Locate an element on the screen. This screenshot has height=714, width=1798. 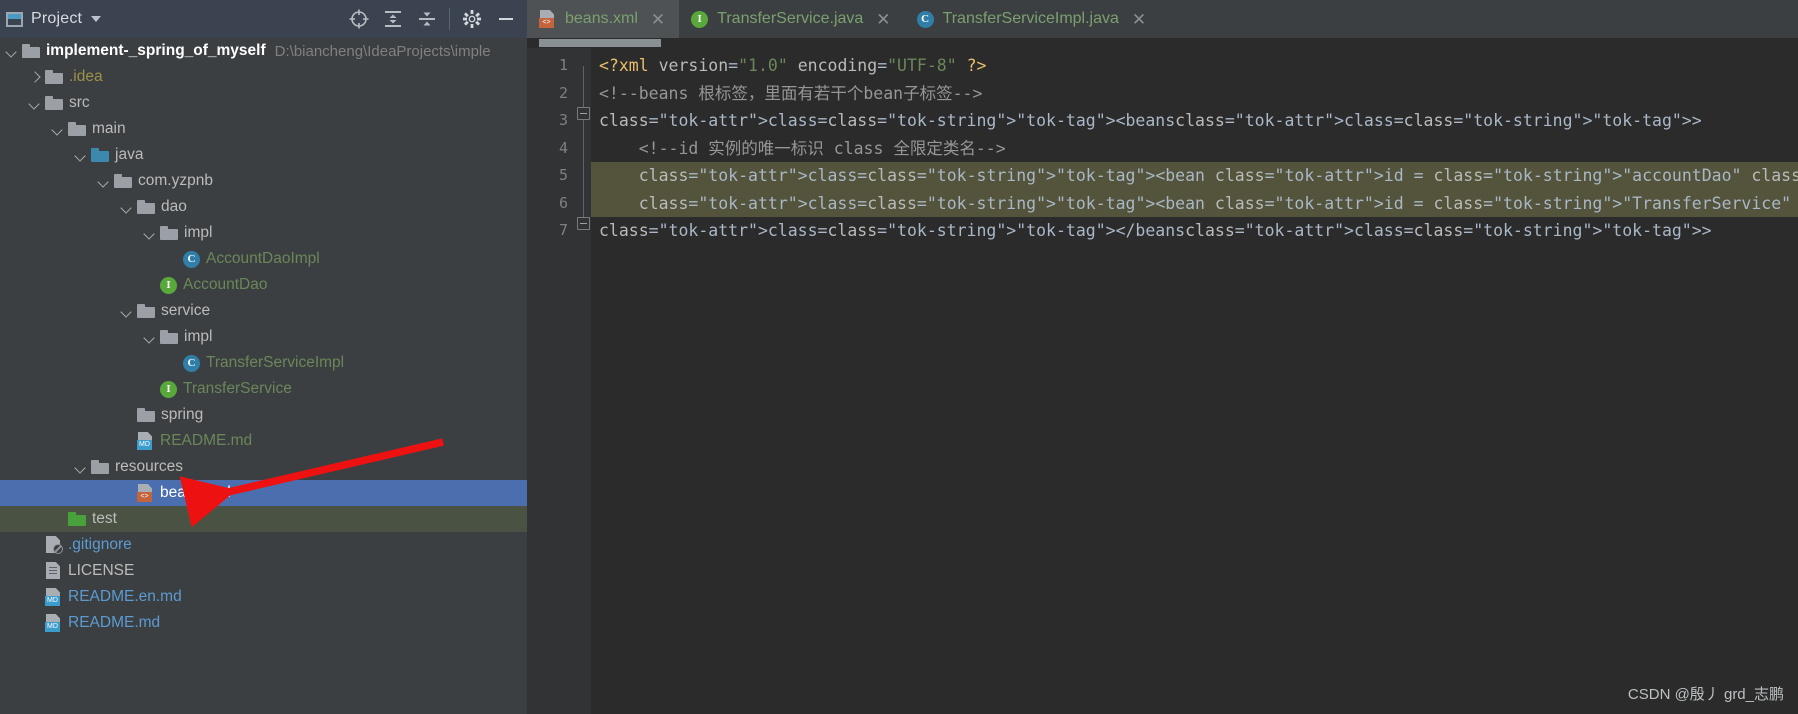
tree-item-accountdaoimpl: C AccountDaoImpl is located at coordinates (263, 259).